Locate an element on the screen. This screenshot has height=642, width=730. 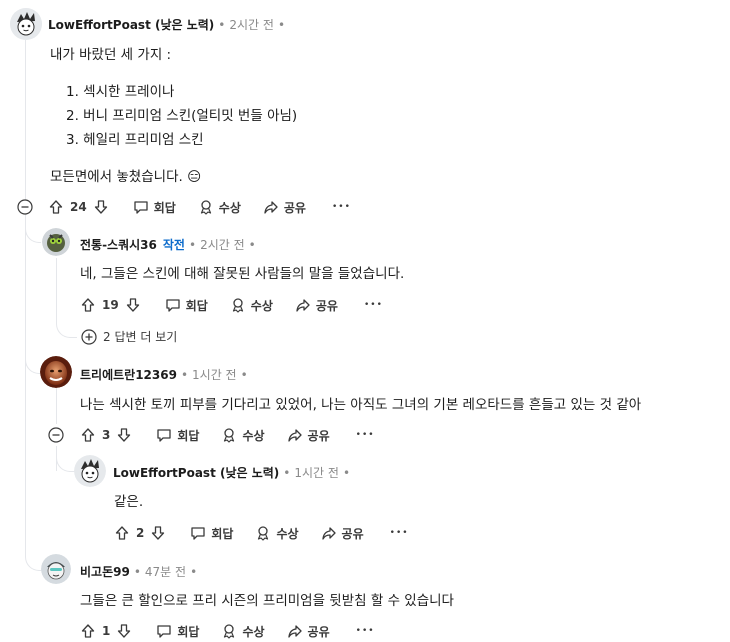
more-replies-label: 2 답변 더 보기 is located at coordinates (140, 337).